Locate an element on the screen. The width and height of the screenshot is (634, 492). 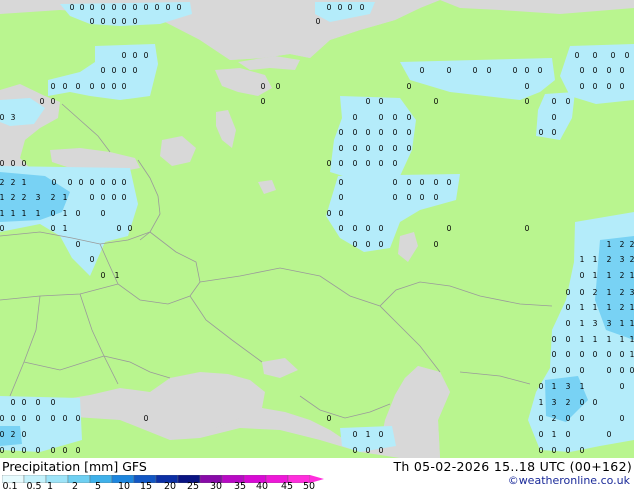
scale-label: 2 is located at coordinates (75, 486).